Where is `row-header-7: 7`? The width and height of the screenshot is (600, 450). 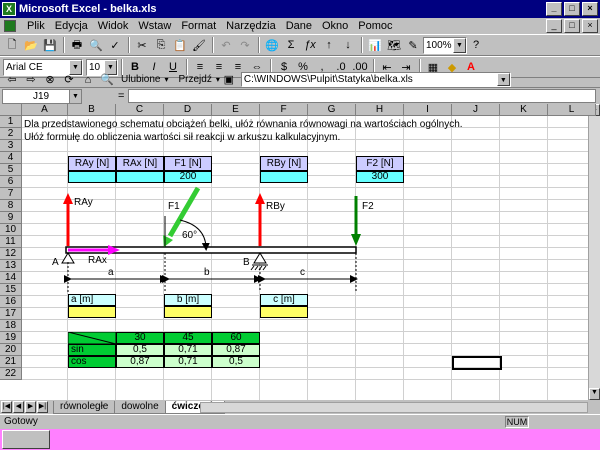 row-header-7: 7 is located at coordinates (11, 194).